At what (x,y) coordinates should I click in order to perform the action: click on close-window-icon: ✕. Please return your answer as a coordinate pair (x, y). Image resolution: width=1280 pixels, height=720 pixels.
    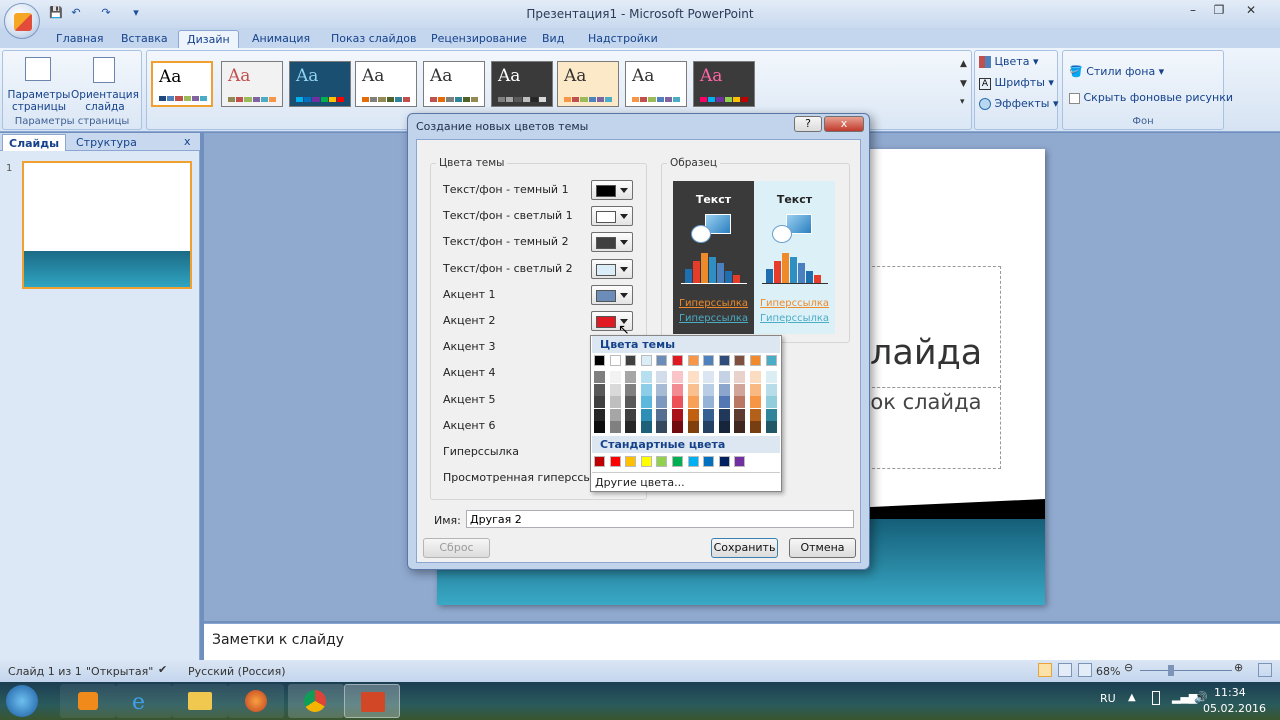
    Looking at the image, I should click on (1251, 10).